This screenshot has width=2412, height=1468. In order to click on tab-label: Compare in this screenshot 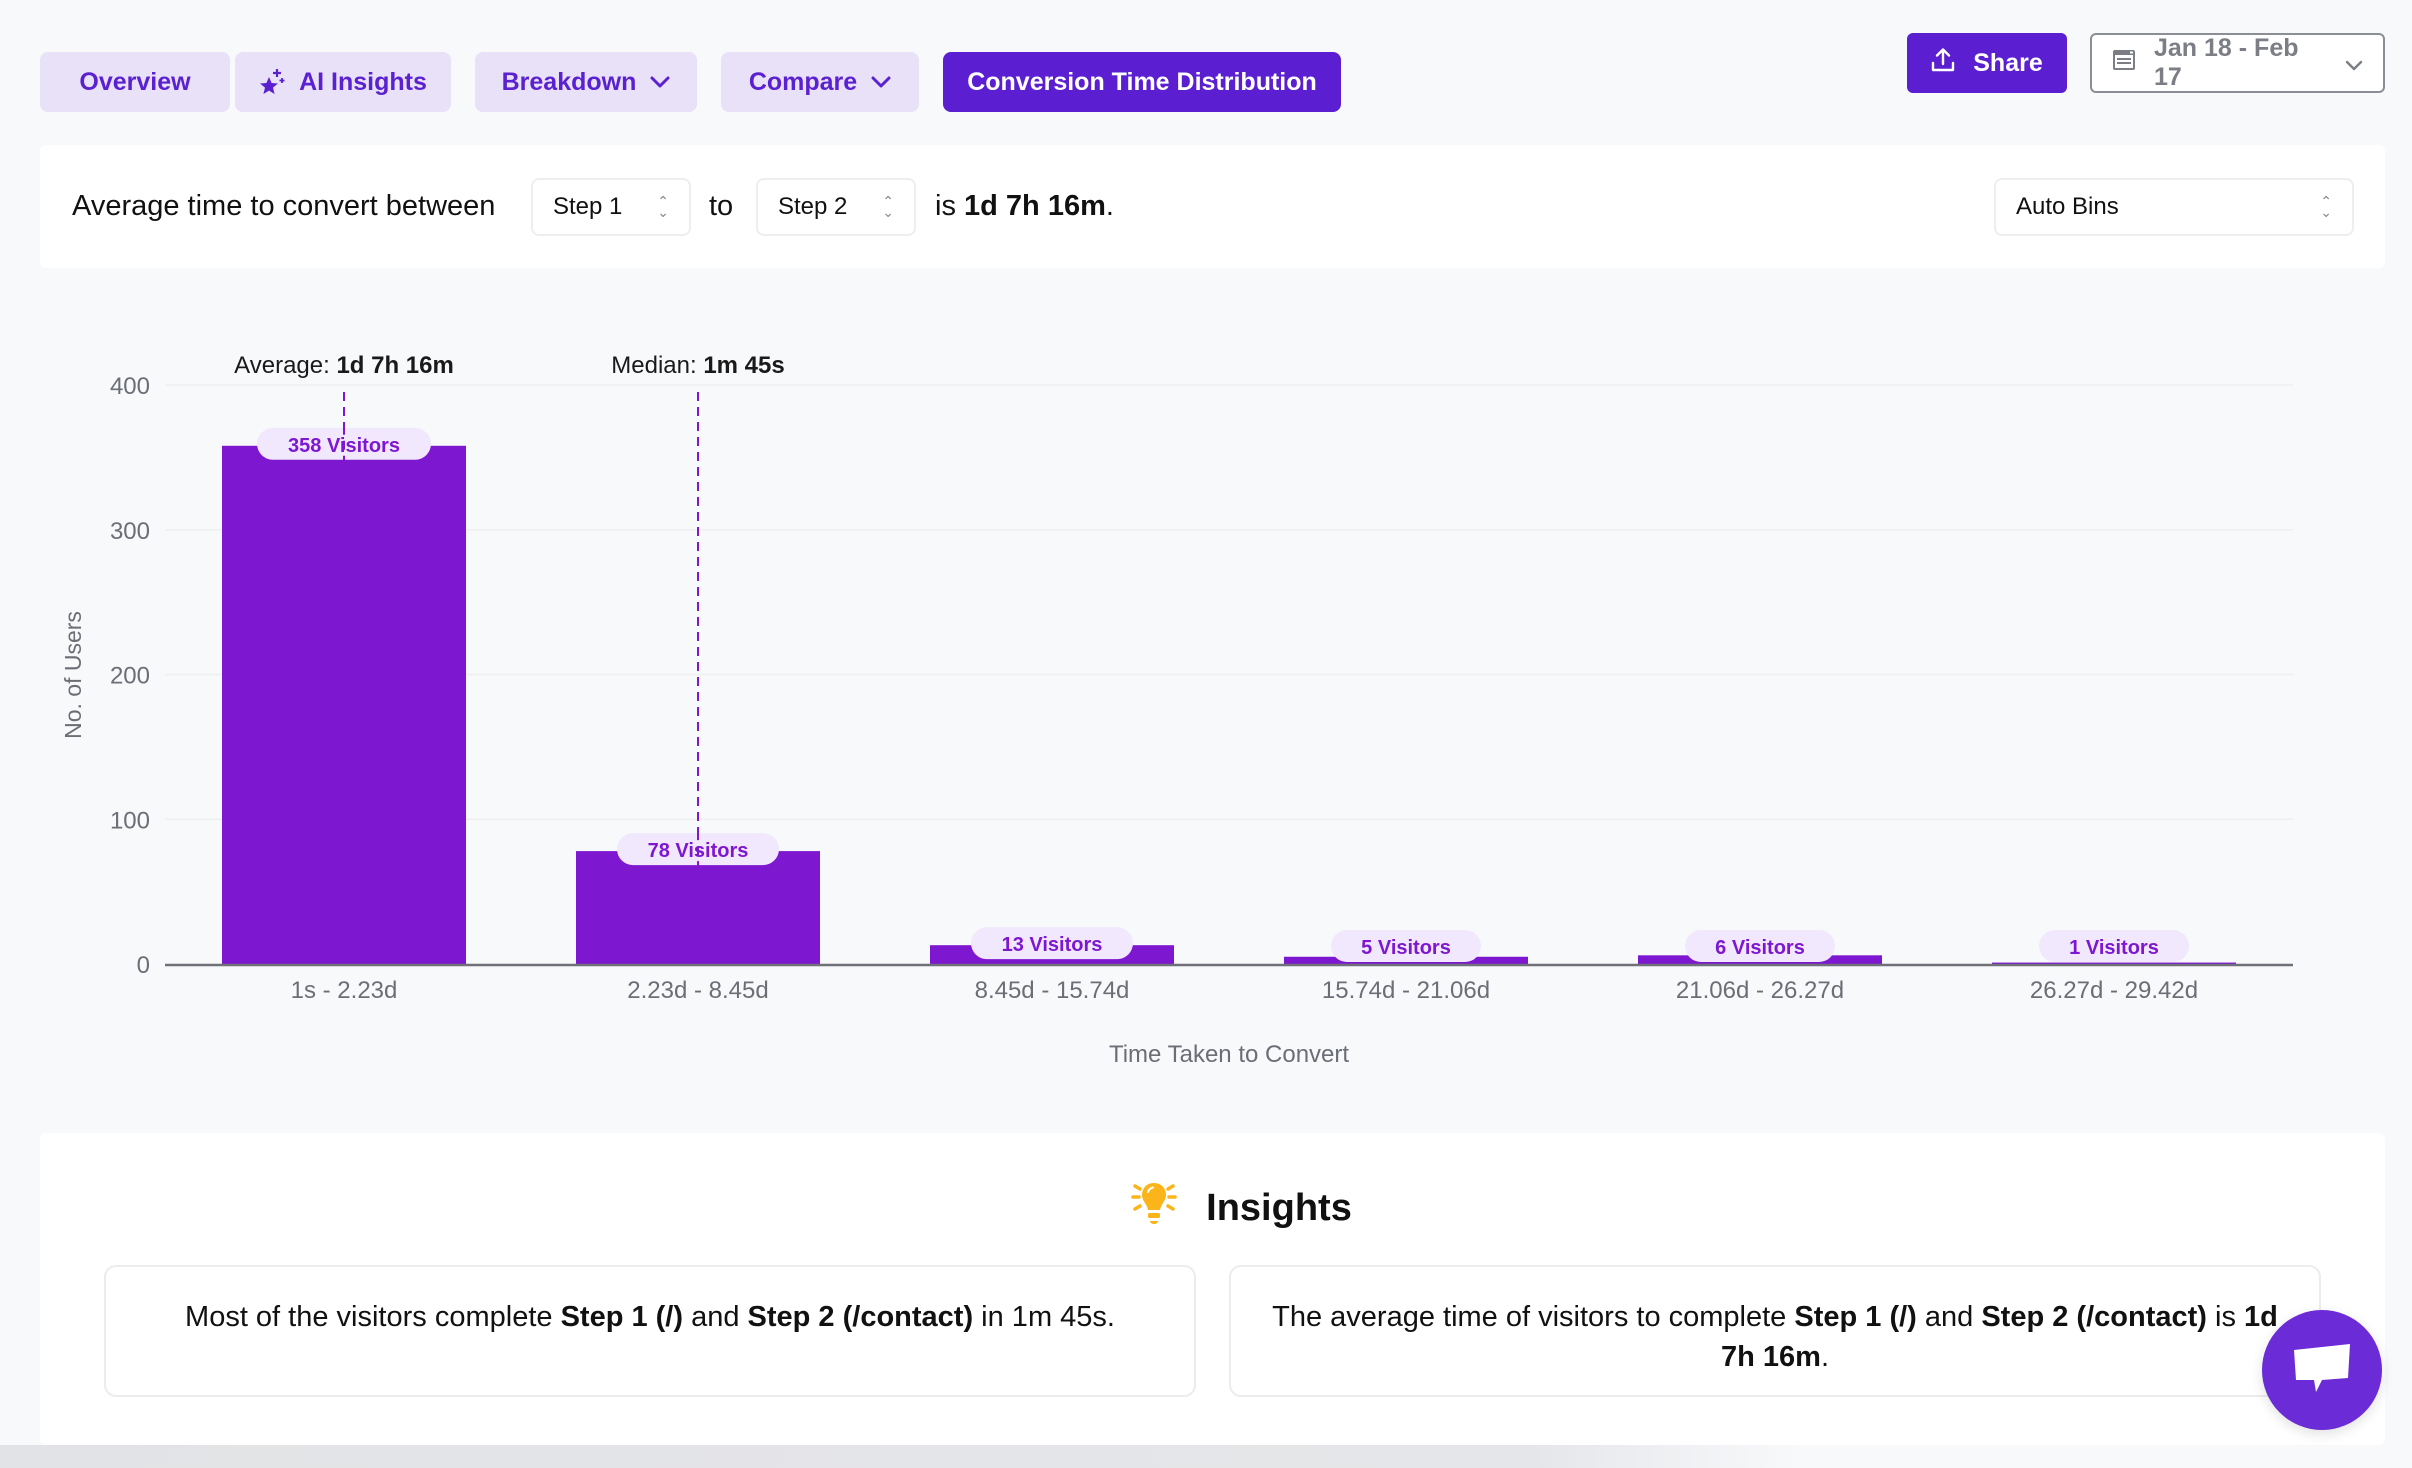, I will do `click(803, 81)`.